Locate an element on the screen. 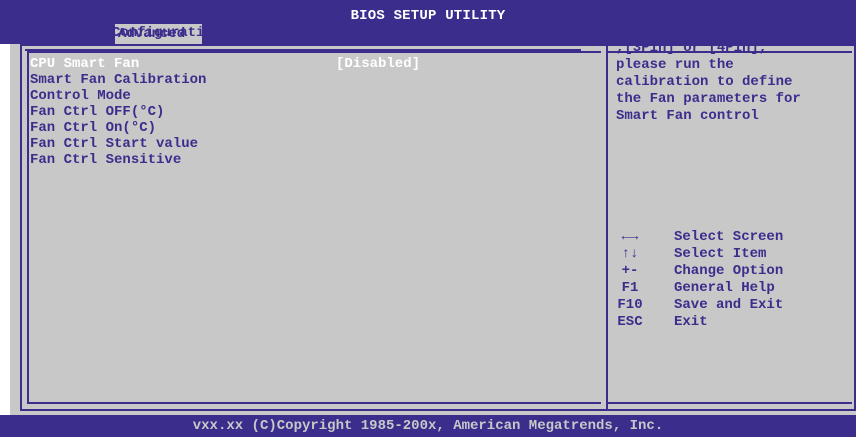 The width and height of the screenshot is (856, 437). key-description: Exit is located at coordinates (691, 322).